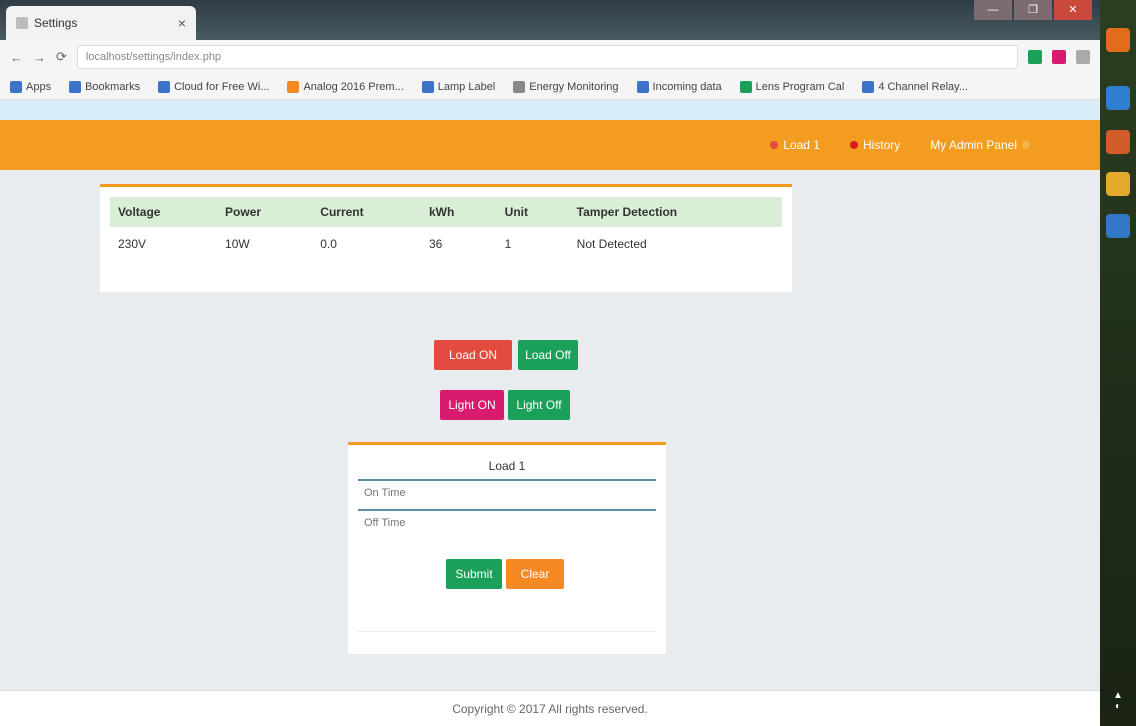  What do you see at coordinates (1026, 145) in the screenshot?
I see `user-icon` at bounding box center [1026, 145].